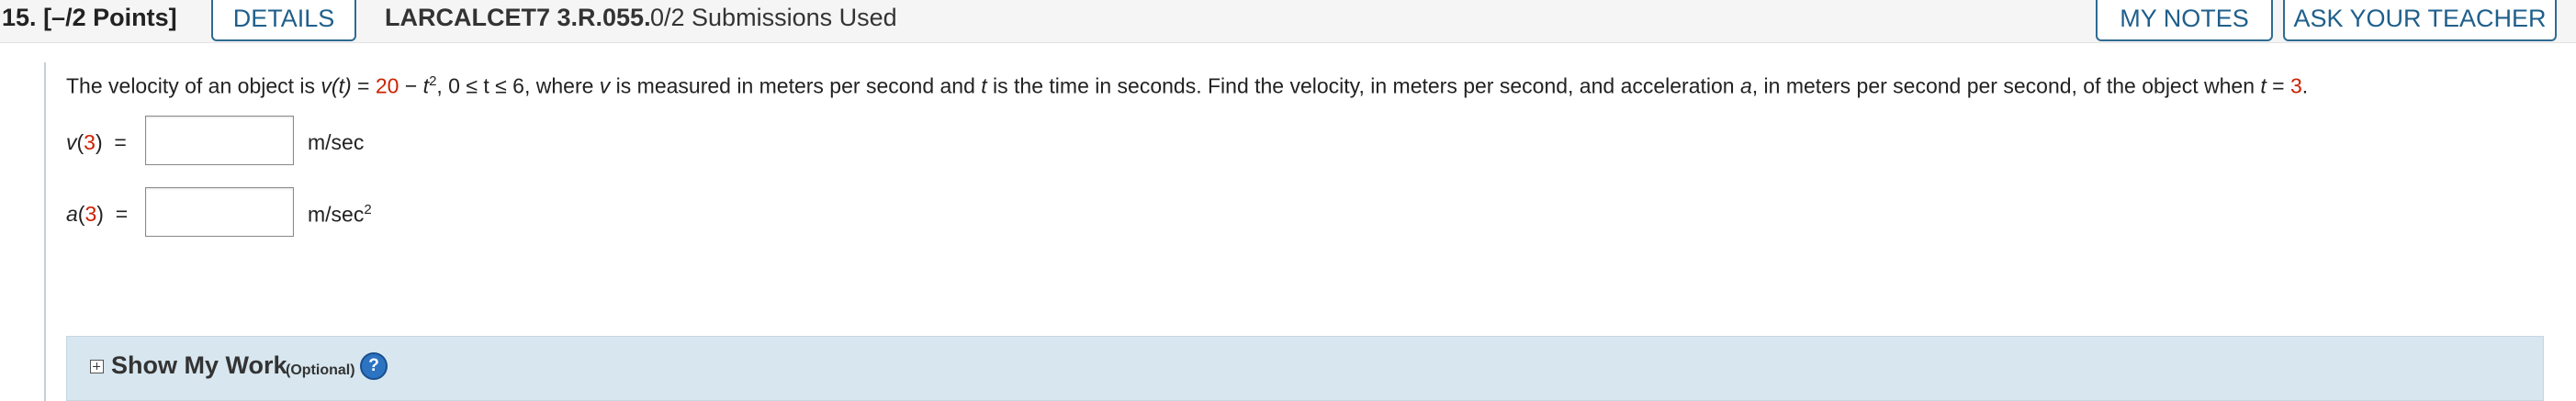 Image resolution: width=2576 pixels, height=401 pixels. What do you see at coordinates (2420, 20) in the screenshot?
I see `ask-teacher-button: ASK YOUR TEACHER` at bounding box center [2420, 20].